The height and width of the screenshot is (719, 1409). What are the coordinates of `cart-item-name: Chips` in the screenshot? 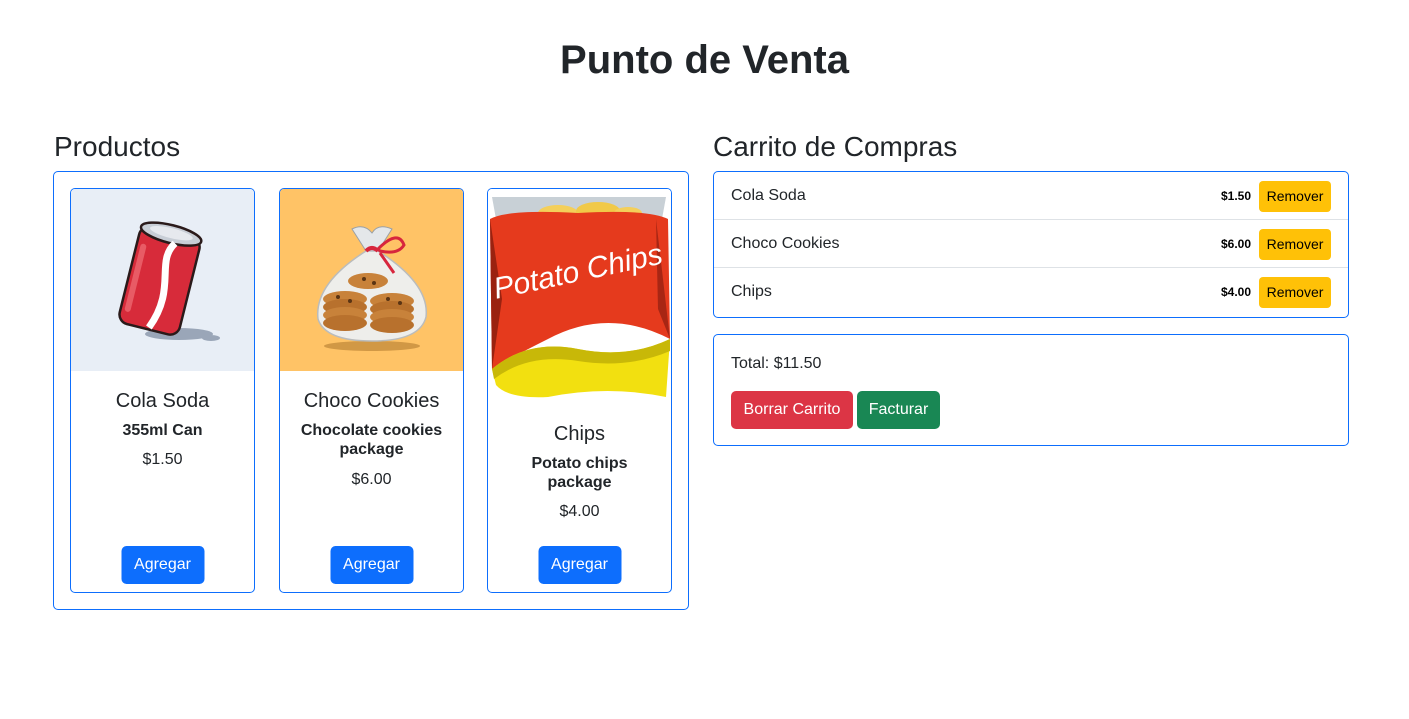 It's located at (751, 291).